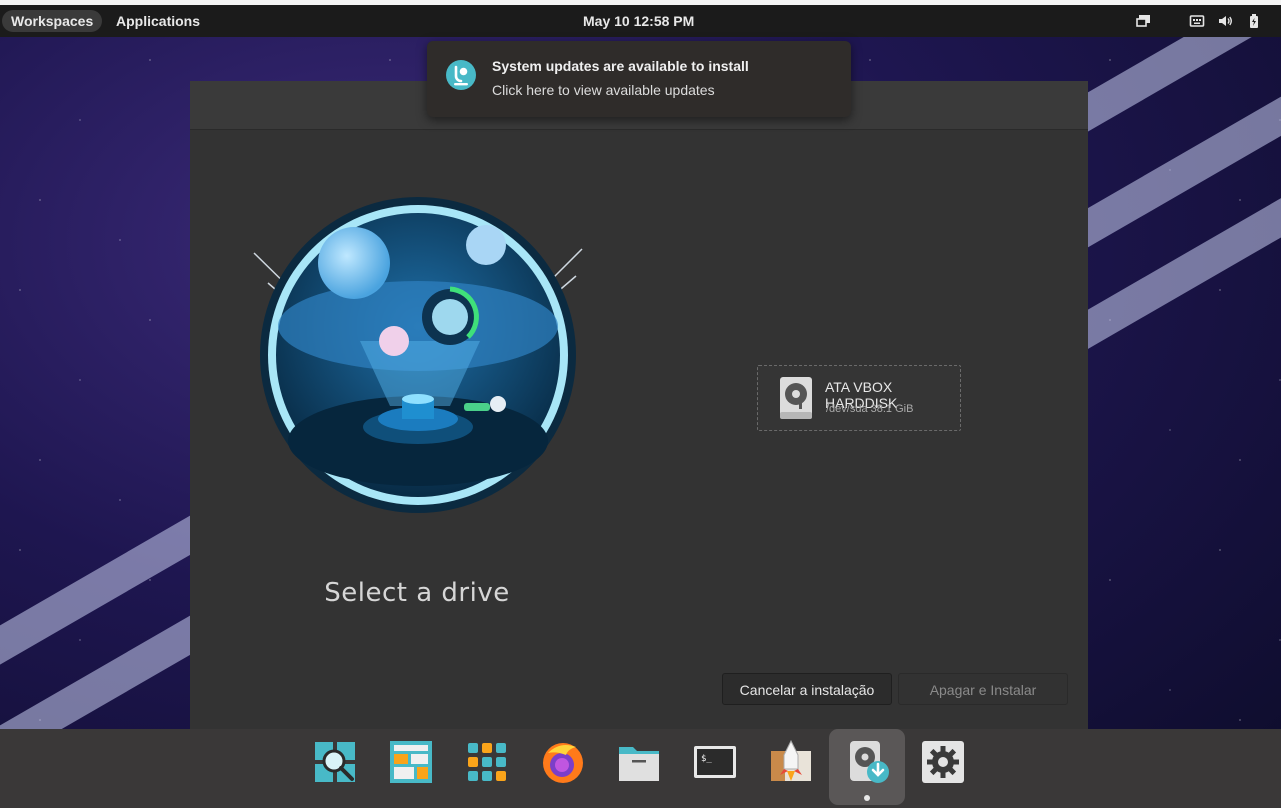  What do you see at coordinates (943, 762) in the screenshot?
I see `settings-icon` at bounding box center [943, 762].